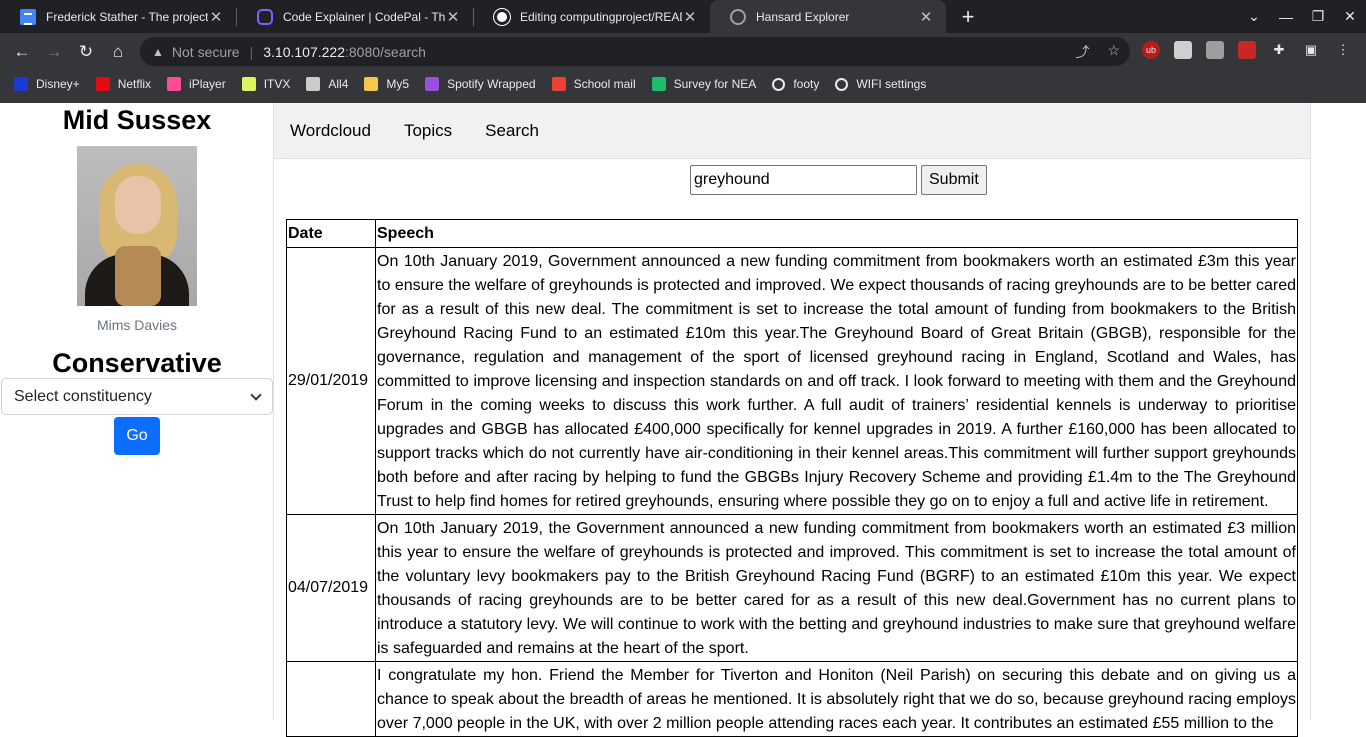  What do you see at coordinates (1082, 52) in the screenshot?
I see `share-icon: ⤴` at bounding box center [1082, 52].